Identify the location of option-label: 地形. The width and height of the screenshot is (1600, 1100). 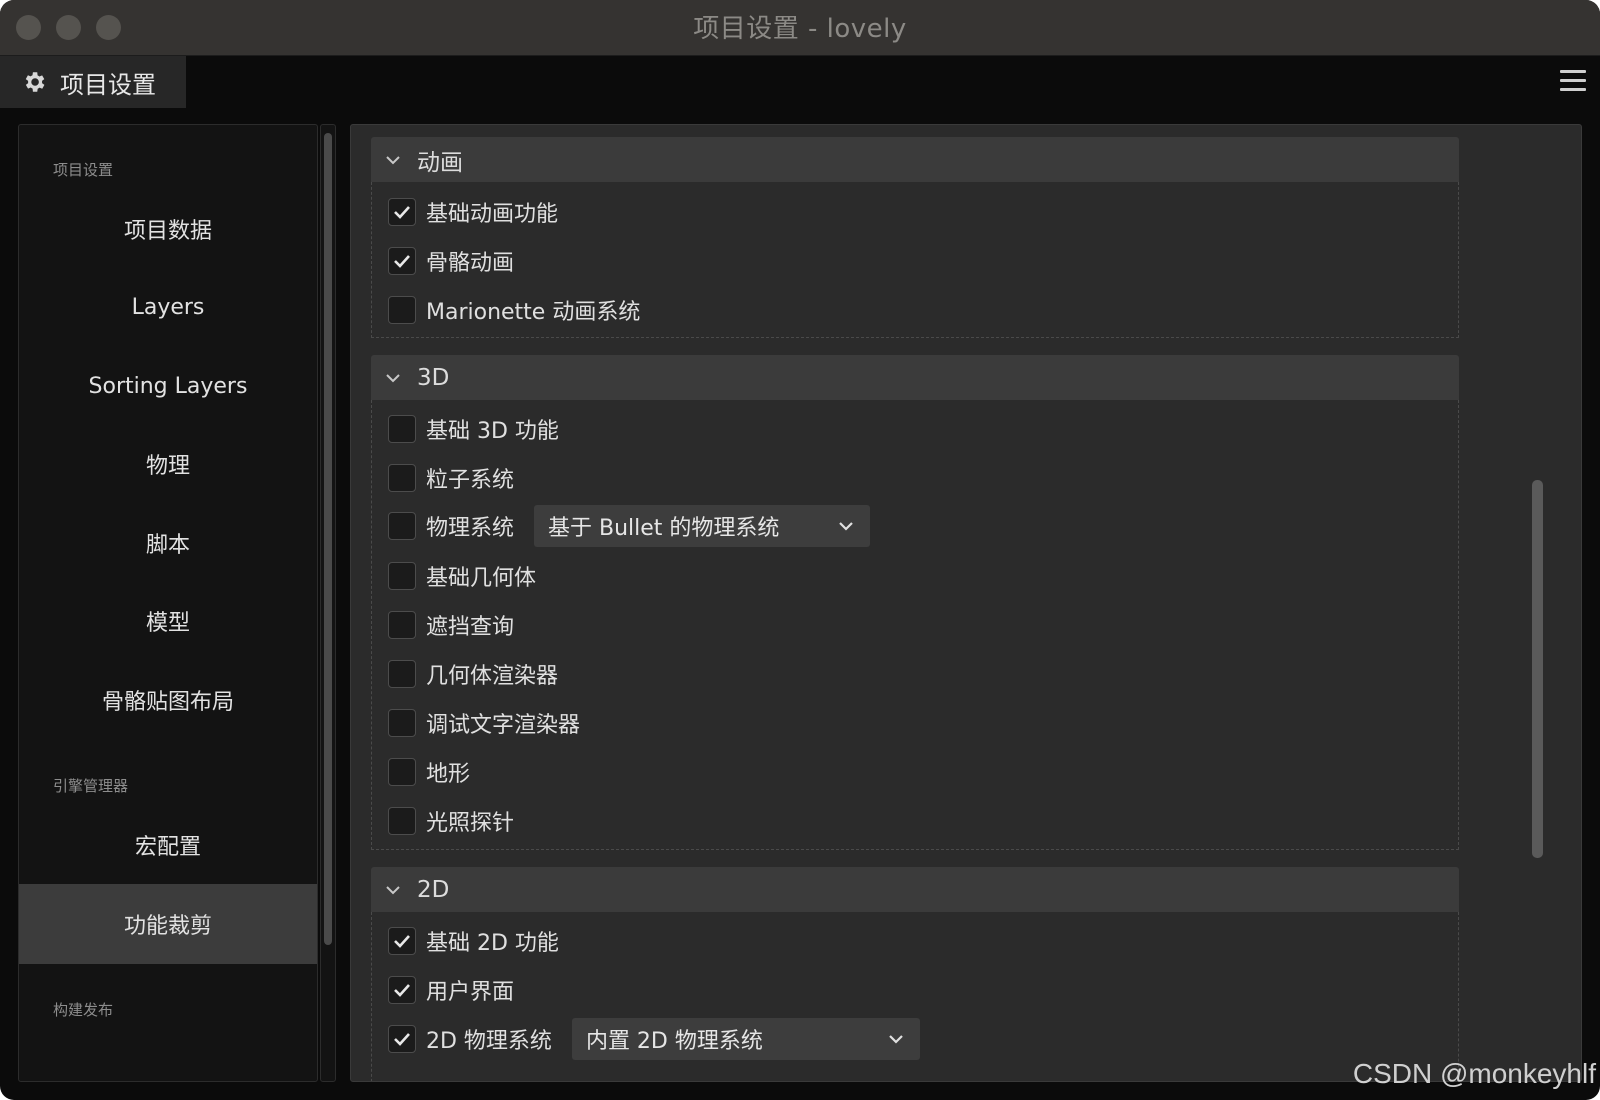
(448, 774).